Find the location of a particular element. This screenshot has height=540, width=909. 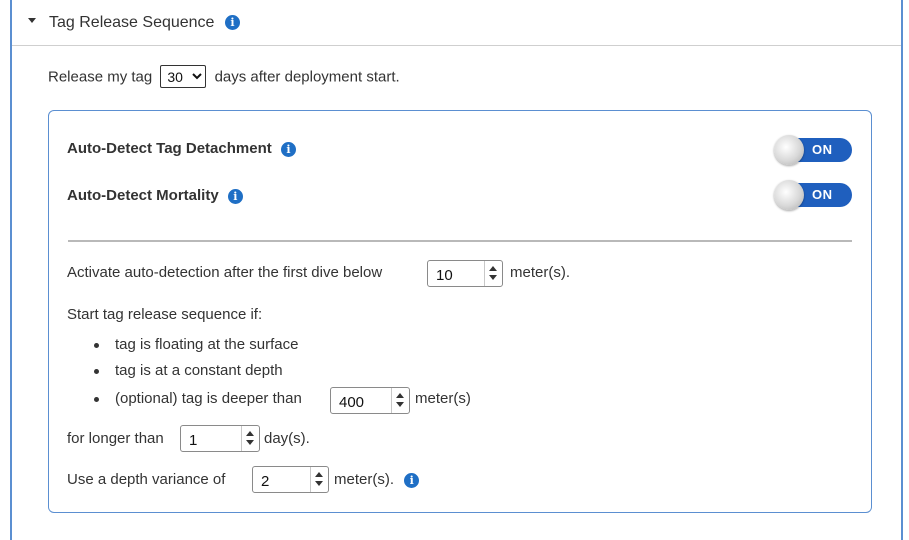

mortality-row: Auto-Detect Mortality i is located at coordinates (155, 195).